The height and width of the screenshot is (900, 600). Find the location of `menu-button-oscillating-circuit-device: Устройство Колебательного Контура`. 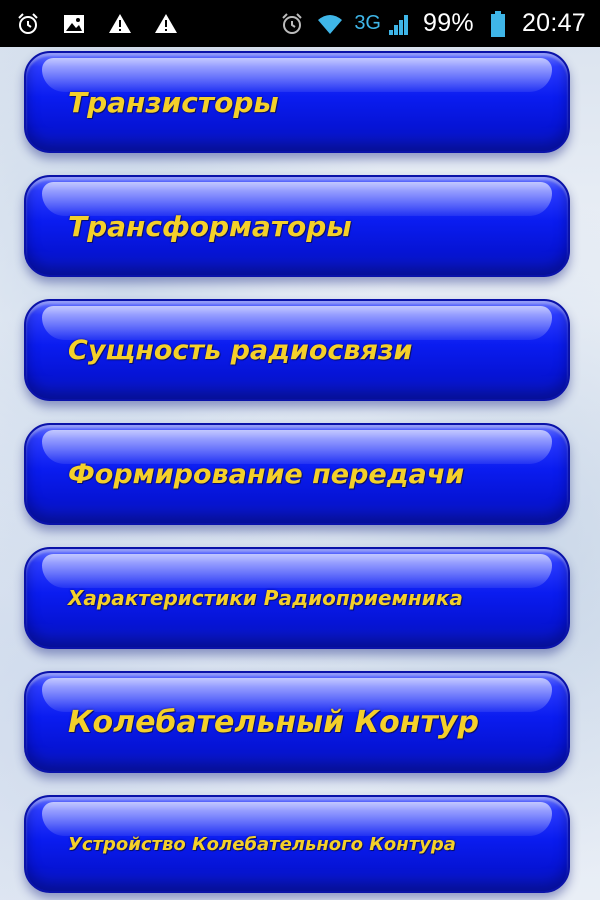

menu-button-oscillating-circuit-device: Устройство Колебательного Контура is located at coordinates (297, 844).